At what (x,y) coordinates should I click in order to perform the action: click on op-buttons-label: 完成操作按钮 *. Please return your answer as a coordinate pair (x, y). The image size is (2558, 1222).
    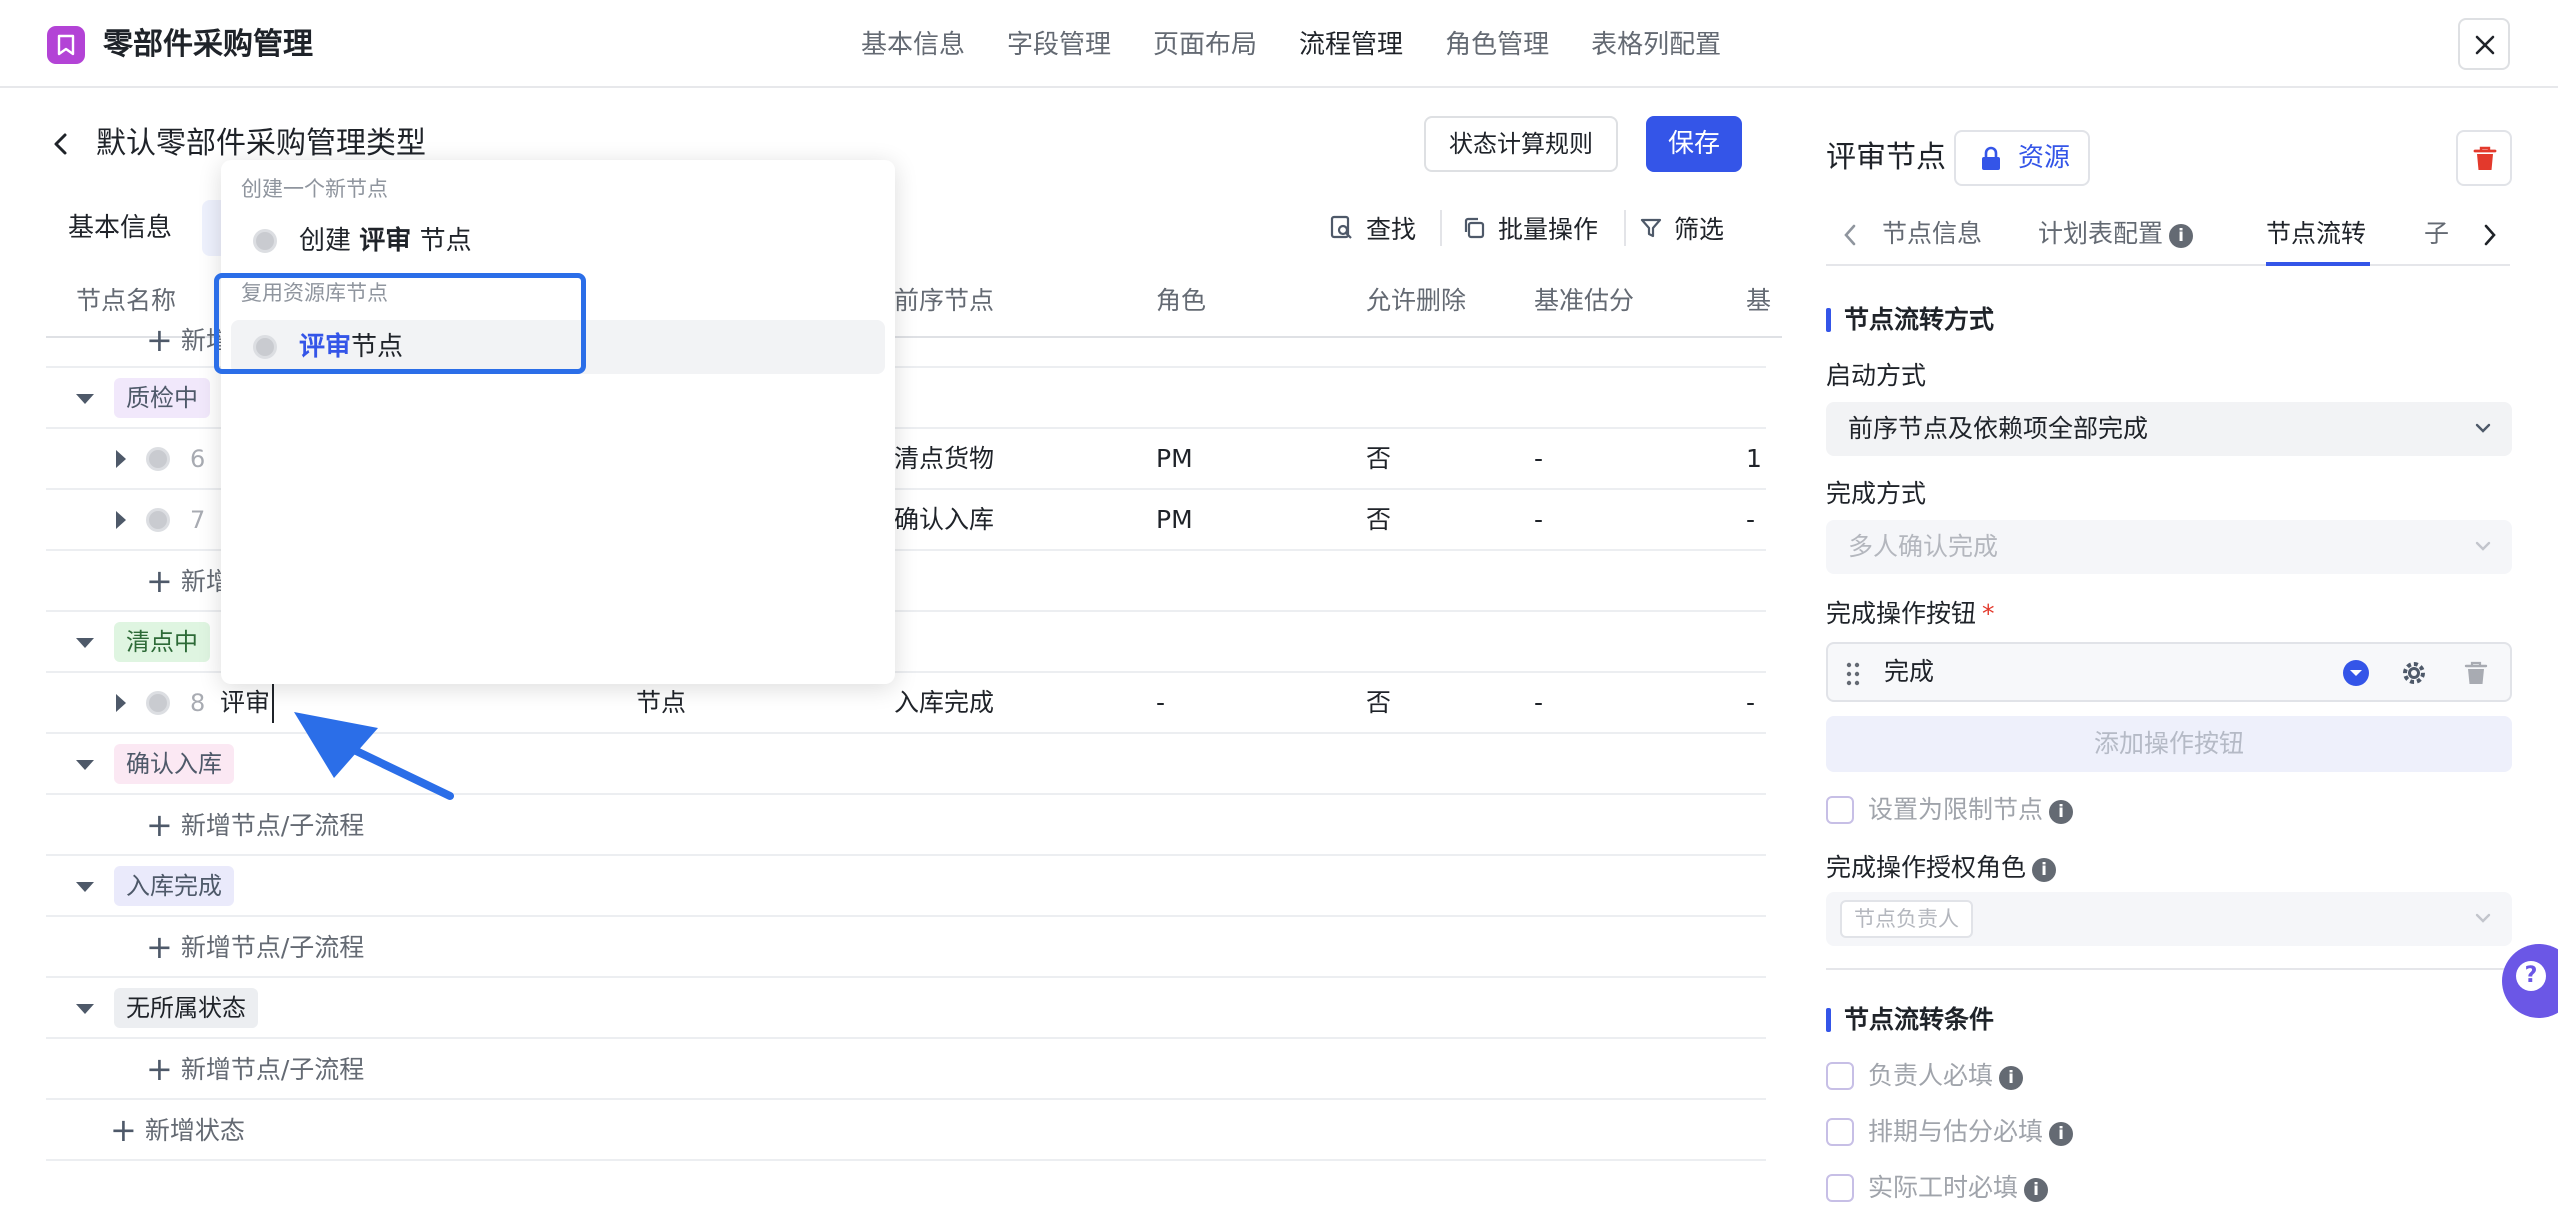
    Looking at the image, I should click on (1910, 613).